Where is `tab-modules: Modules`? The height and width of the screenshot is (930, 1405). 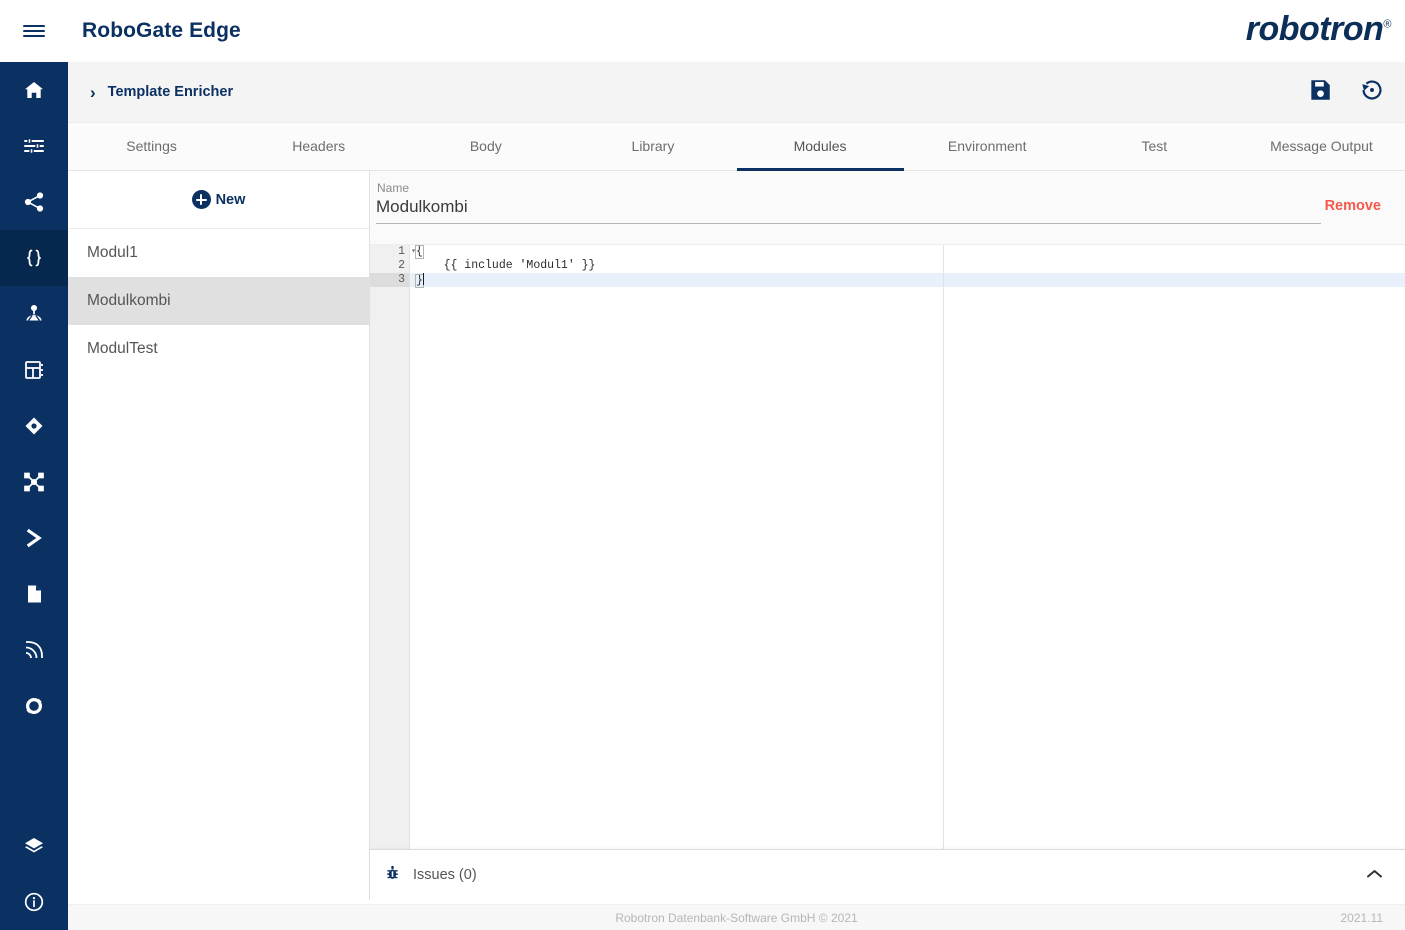
tab-modules: Modules is located at coordinates (820, 147).